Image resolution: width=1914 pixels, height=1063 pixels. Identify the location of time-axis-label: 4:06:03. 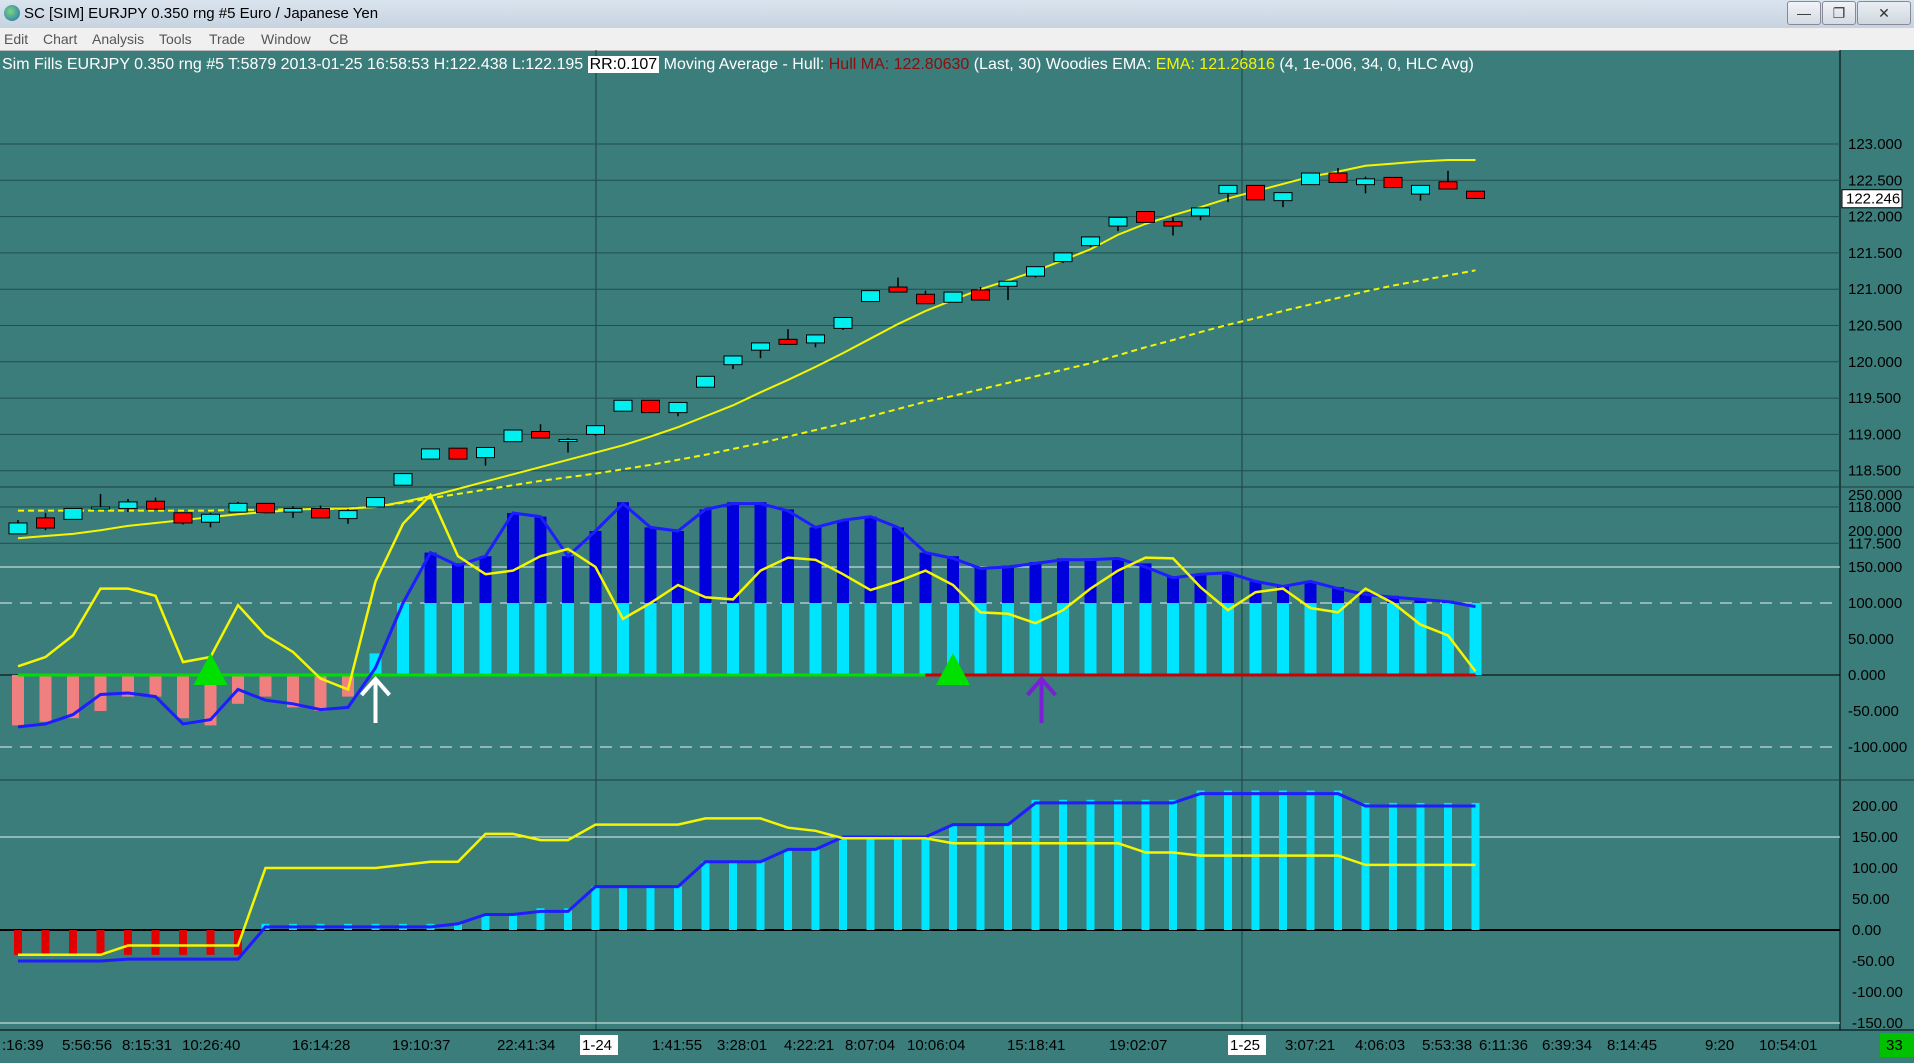
(1380, 1045).